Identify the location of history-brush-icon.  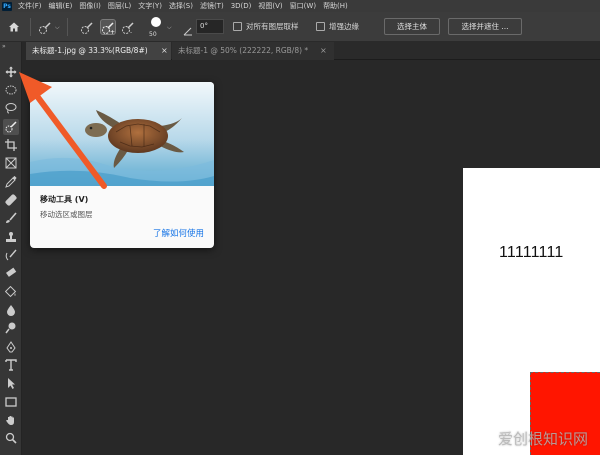
(11, 255).